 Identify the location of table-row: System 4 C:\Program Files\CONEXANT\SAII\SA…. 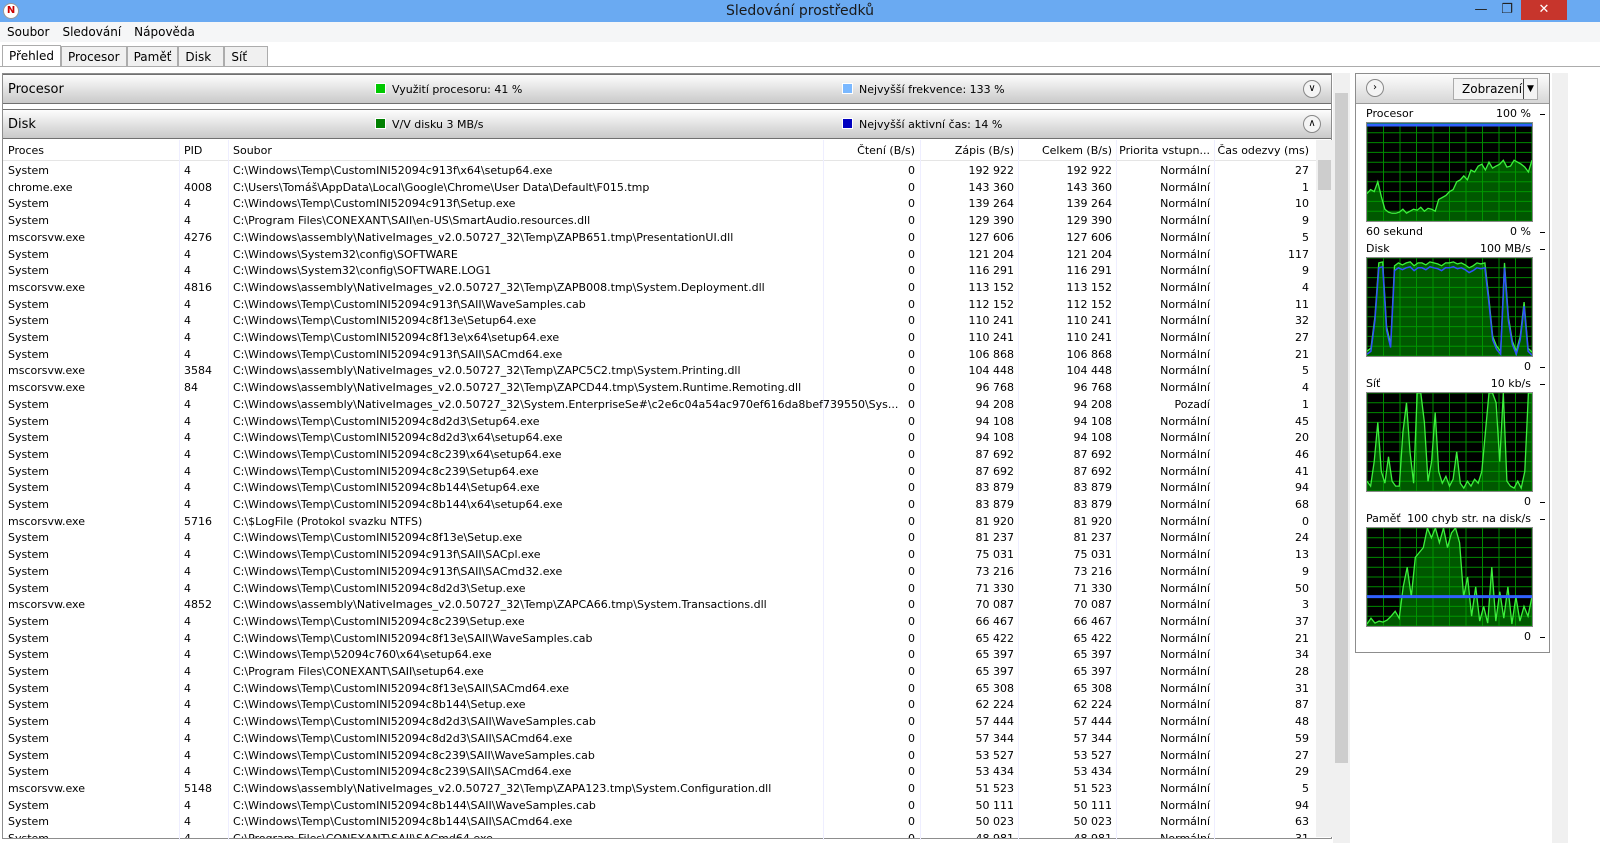
(660, 834).